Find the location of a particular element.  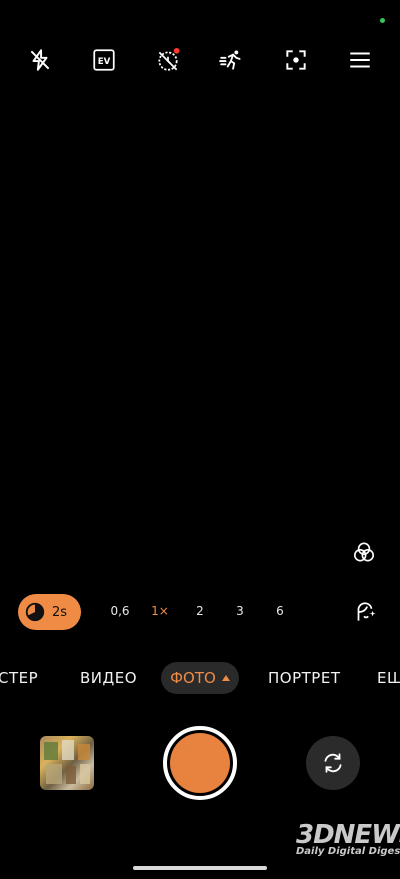

ev-icon: EV is located at coordinates (104, 60).